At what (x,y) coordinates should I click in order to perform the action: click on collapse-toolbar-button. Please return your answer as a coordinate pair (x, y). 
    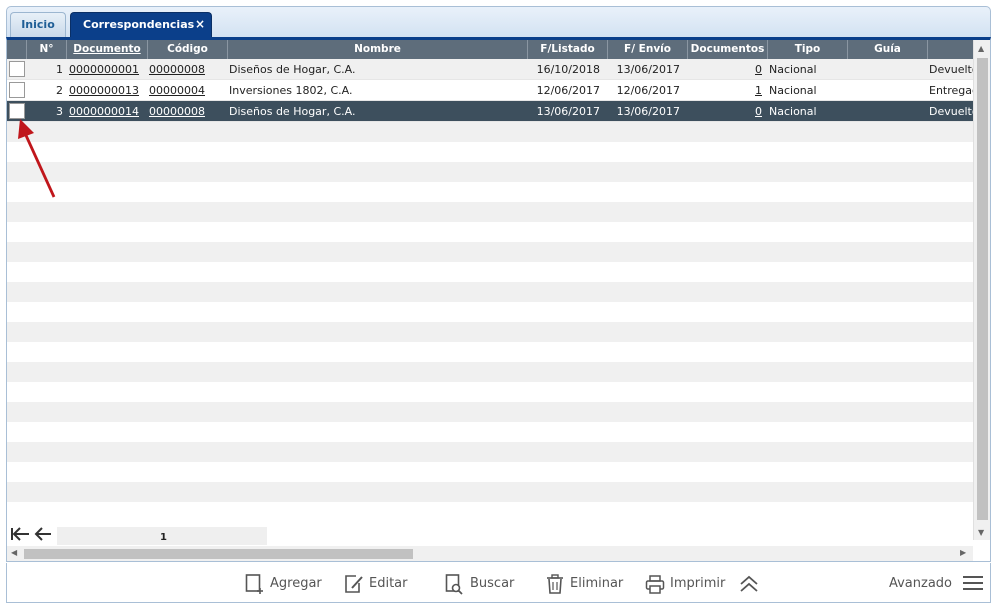
    Looking at the image, I should click on (749, 584).